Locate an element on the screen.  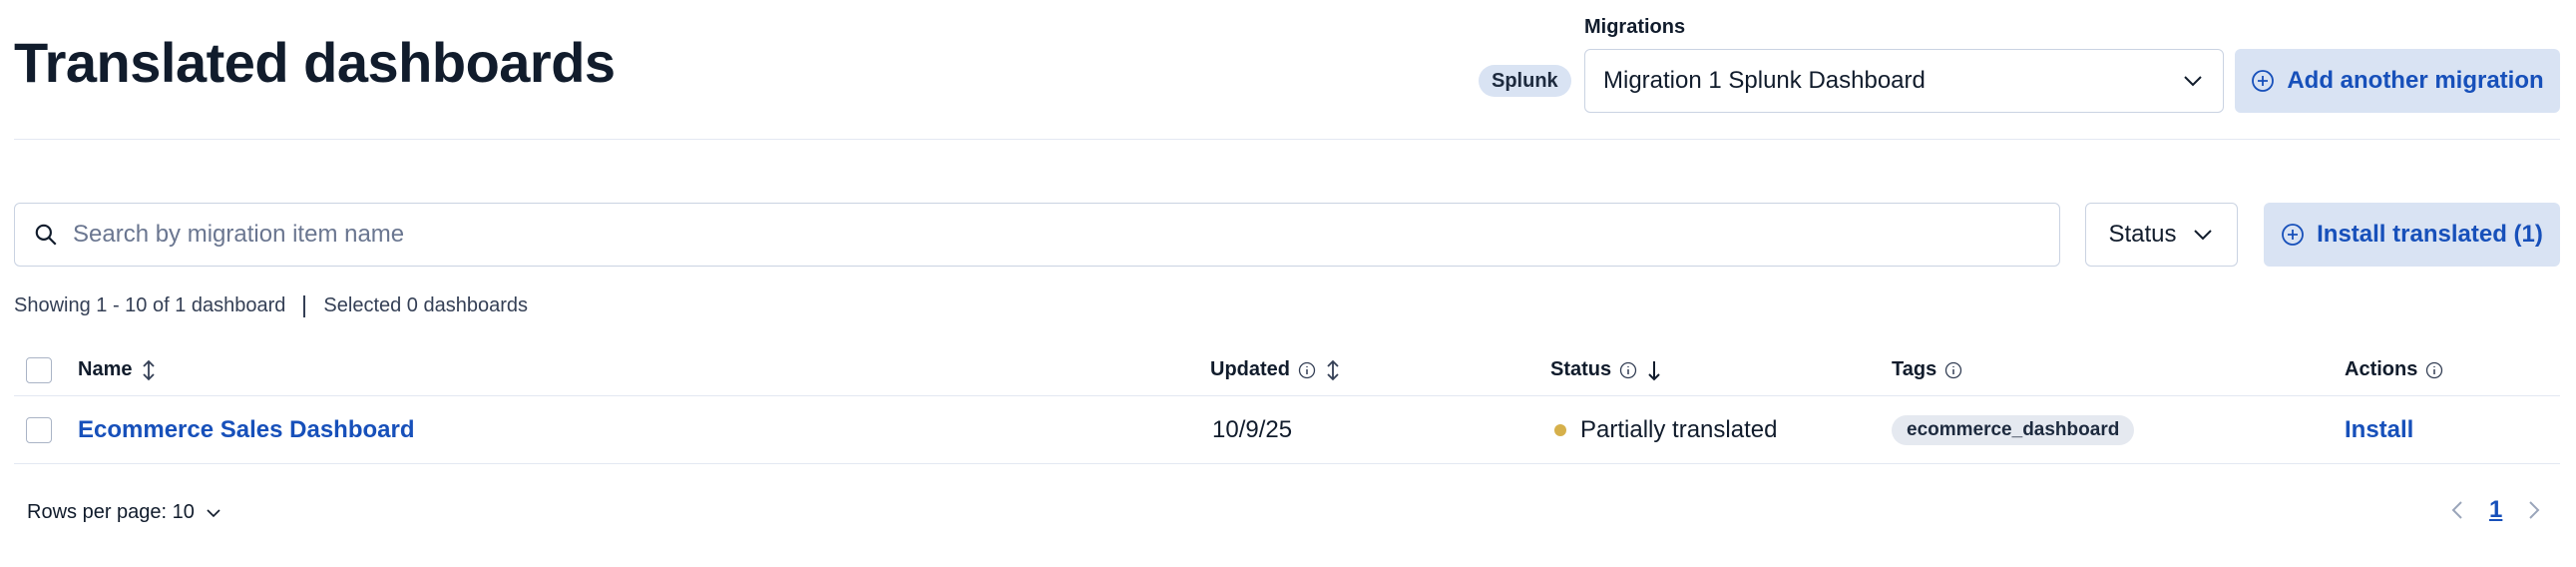
dashboard-name-link: Ecommerce Sales Dashboard is located at coordinates (246, 430).